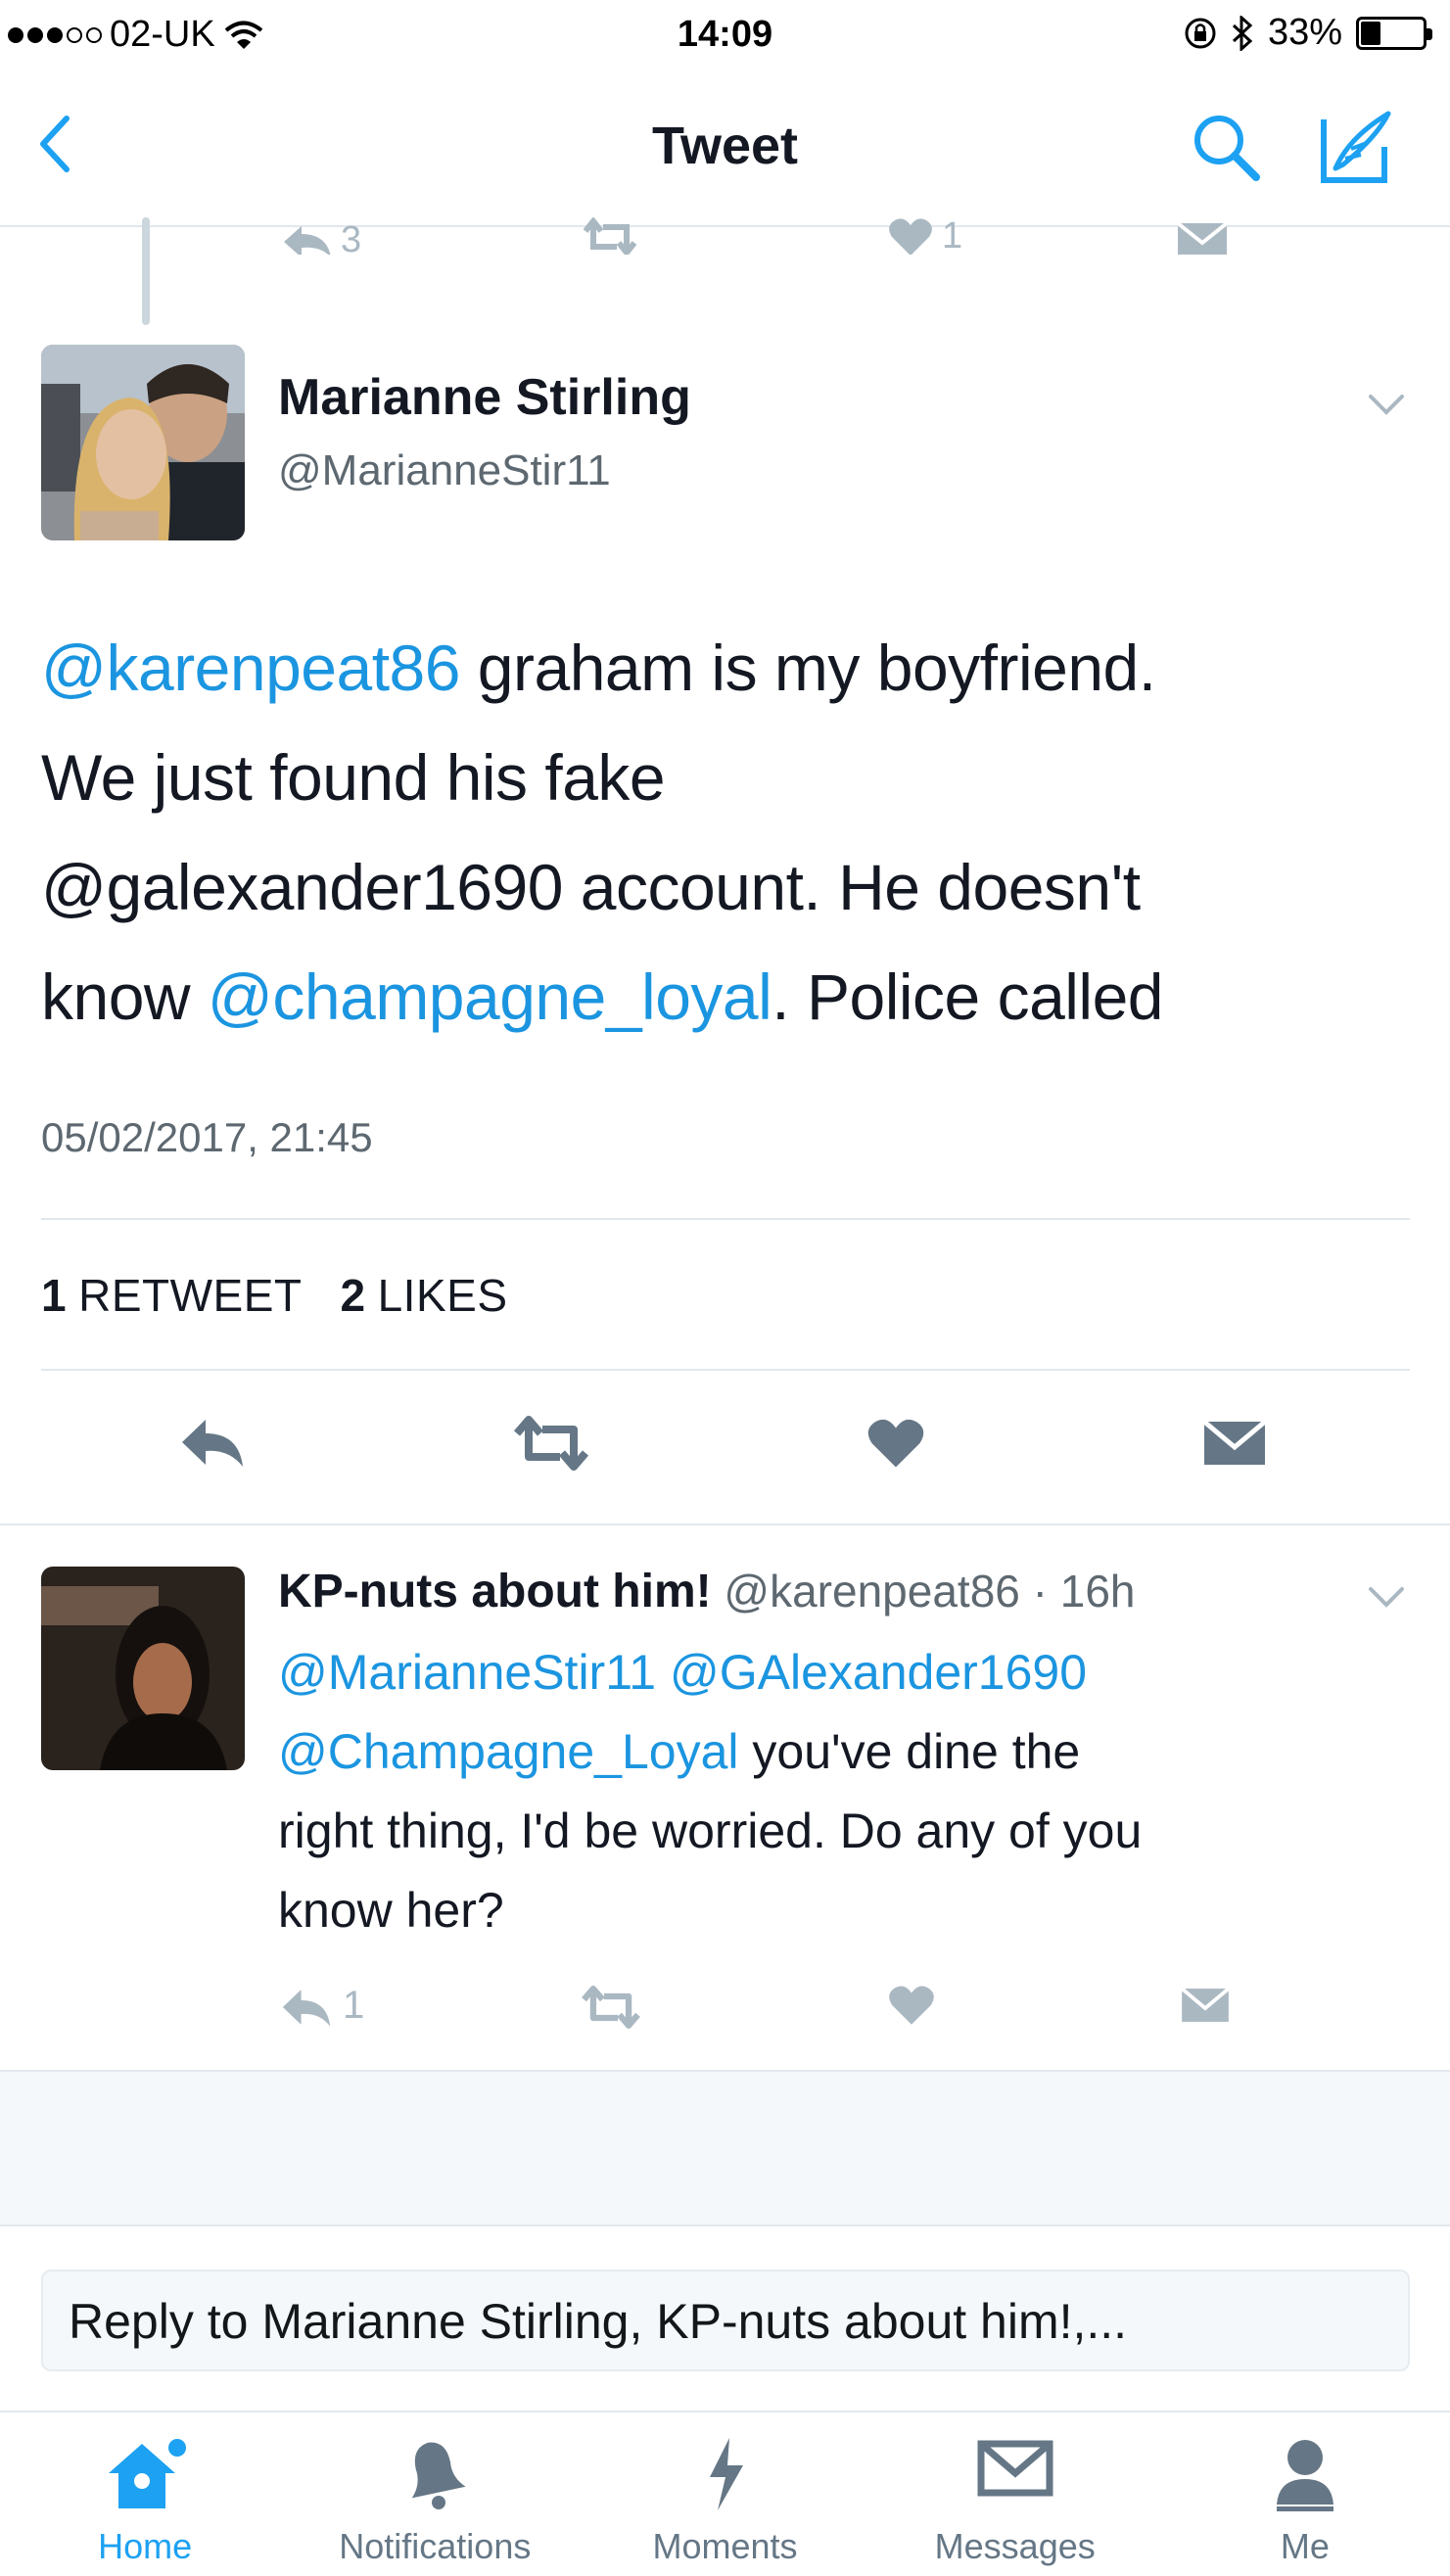 The width and height of the screenshot is (1450, 2576). I want to click on reply-dm-button, so click(1205, 2008).